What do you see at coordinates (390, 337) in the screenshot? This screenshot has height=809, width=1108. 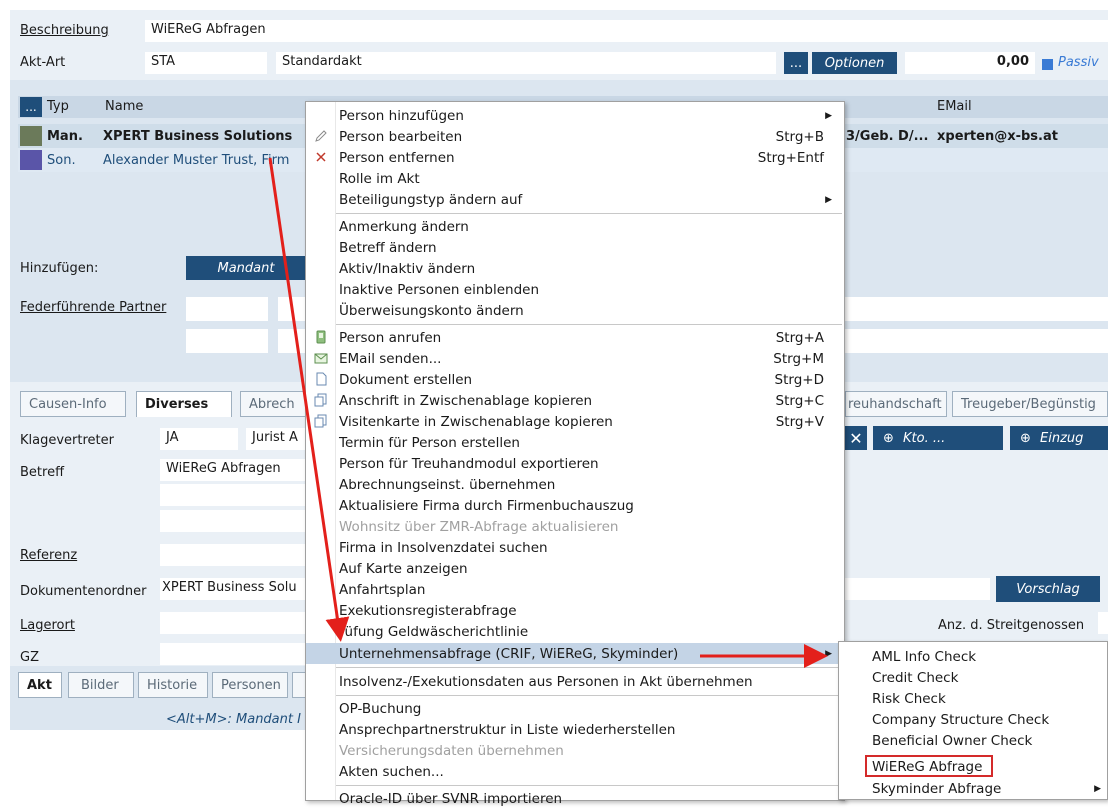 I see `menu-item-label: Person anrufen` at bounding box center [390, 337].